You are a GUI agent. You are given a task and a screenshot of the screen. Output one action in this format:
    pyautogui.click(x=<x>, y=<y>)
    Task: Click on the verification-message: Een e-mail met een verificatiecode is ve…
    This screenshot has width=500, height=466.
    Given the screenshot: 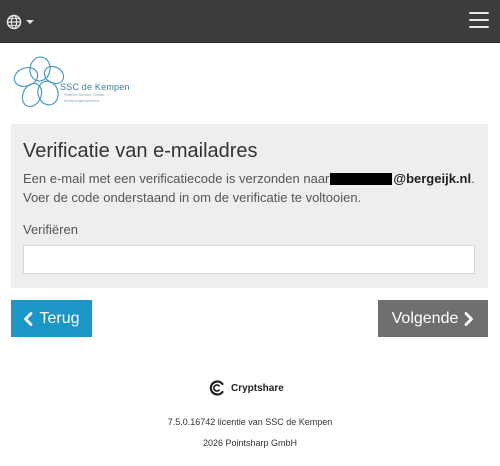 What is the action you would take?
    pyautogui.click(x=249, y=178)
    